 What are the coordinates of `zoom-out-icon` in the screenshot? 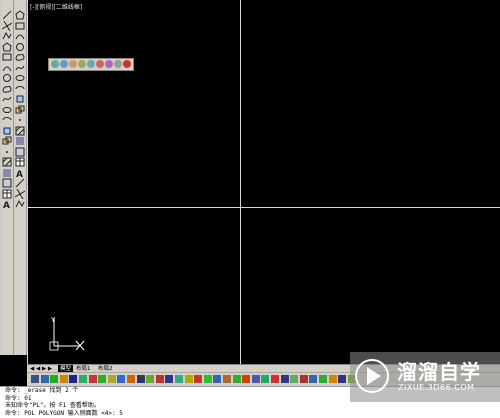 It's located at (109, 64).